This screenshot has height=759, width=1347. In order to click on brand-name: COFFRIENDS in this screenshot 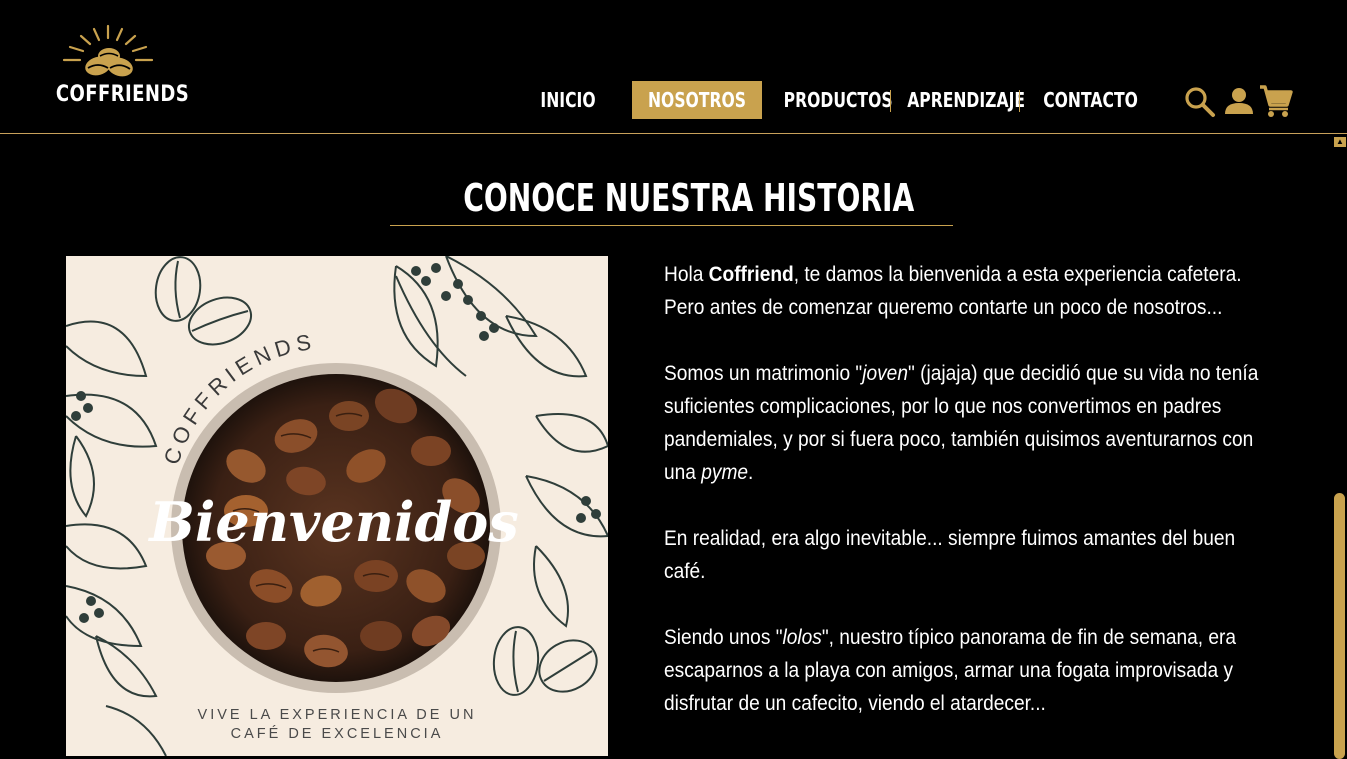, I will do `click(122, 94)`.